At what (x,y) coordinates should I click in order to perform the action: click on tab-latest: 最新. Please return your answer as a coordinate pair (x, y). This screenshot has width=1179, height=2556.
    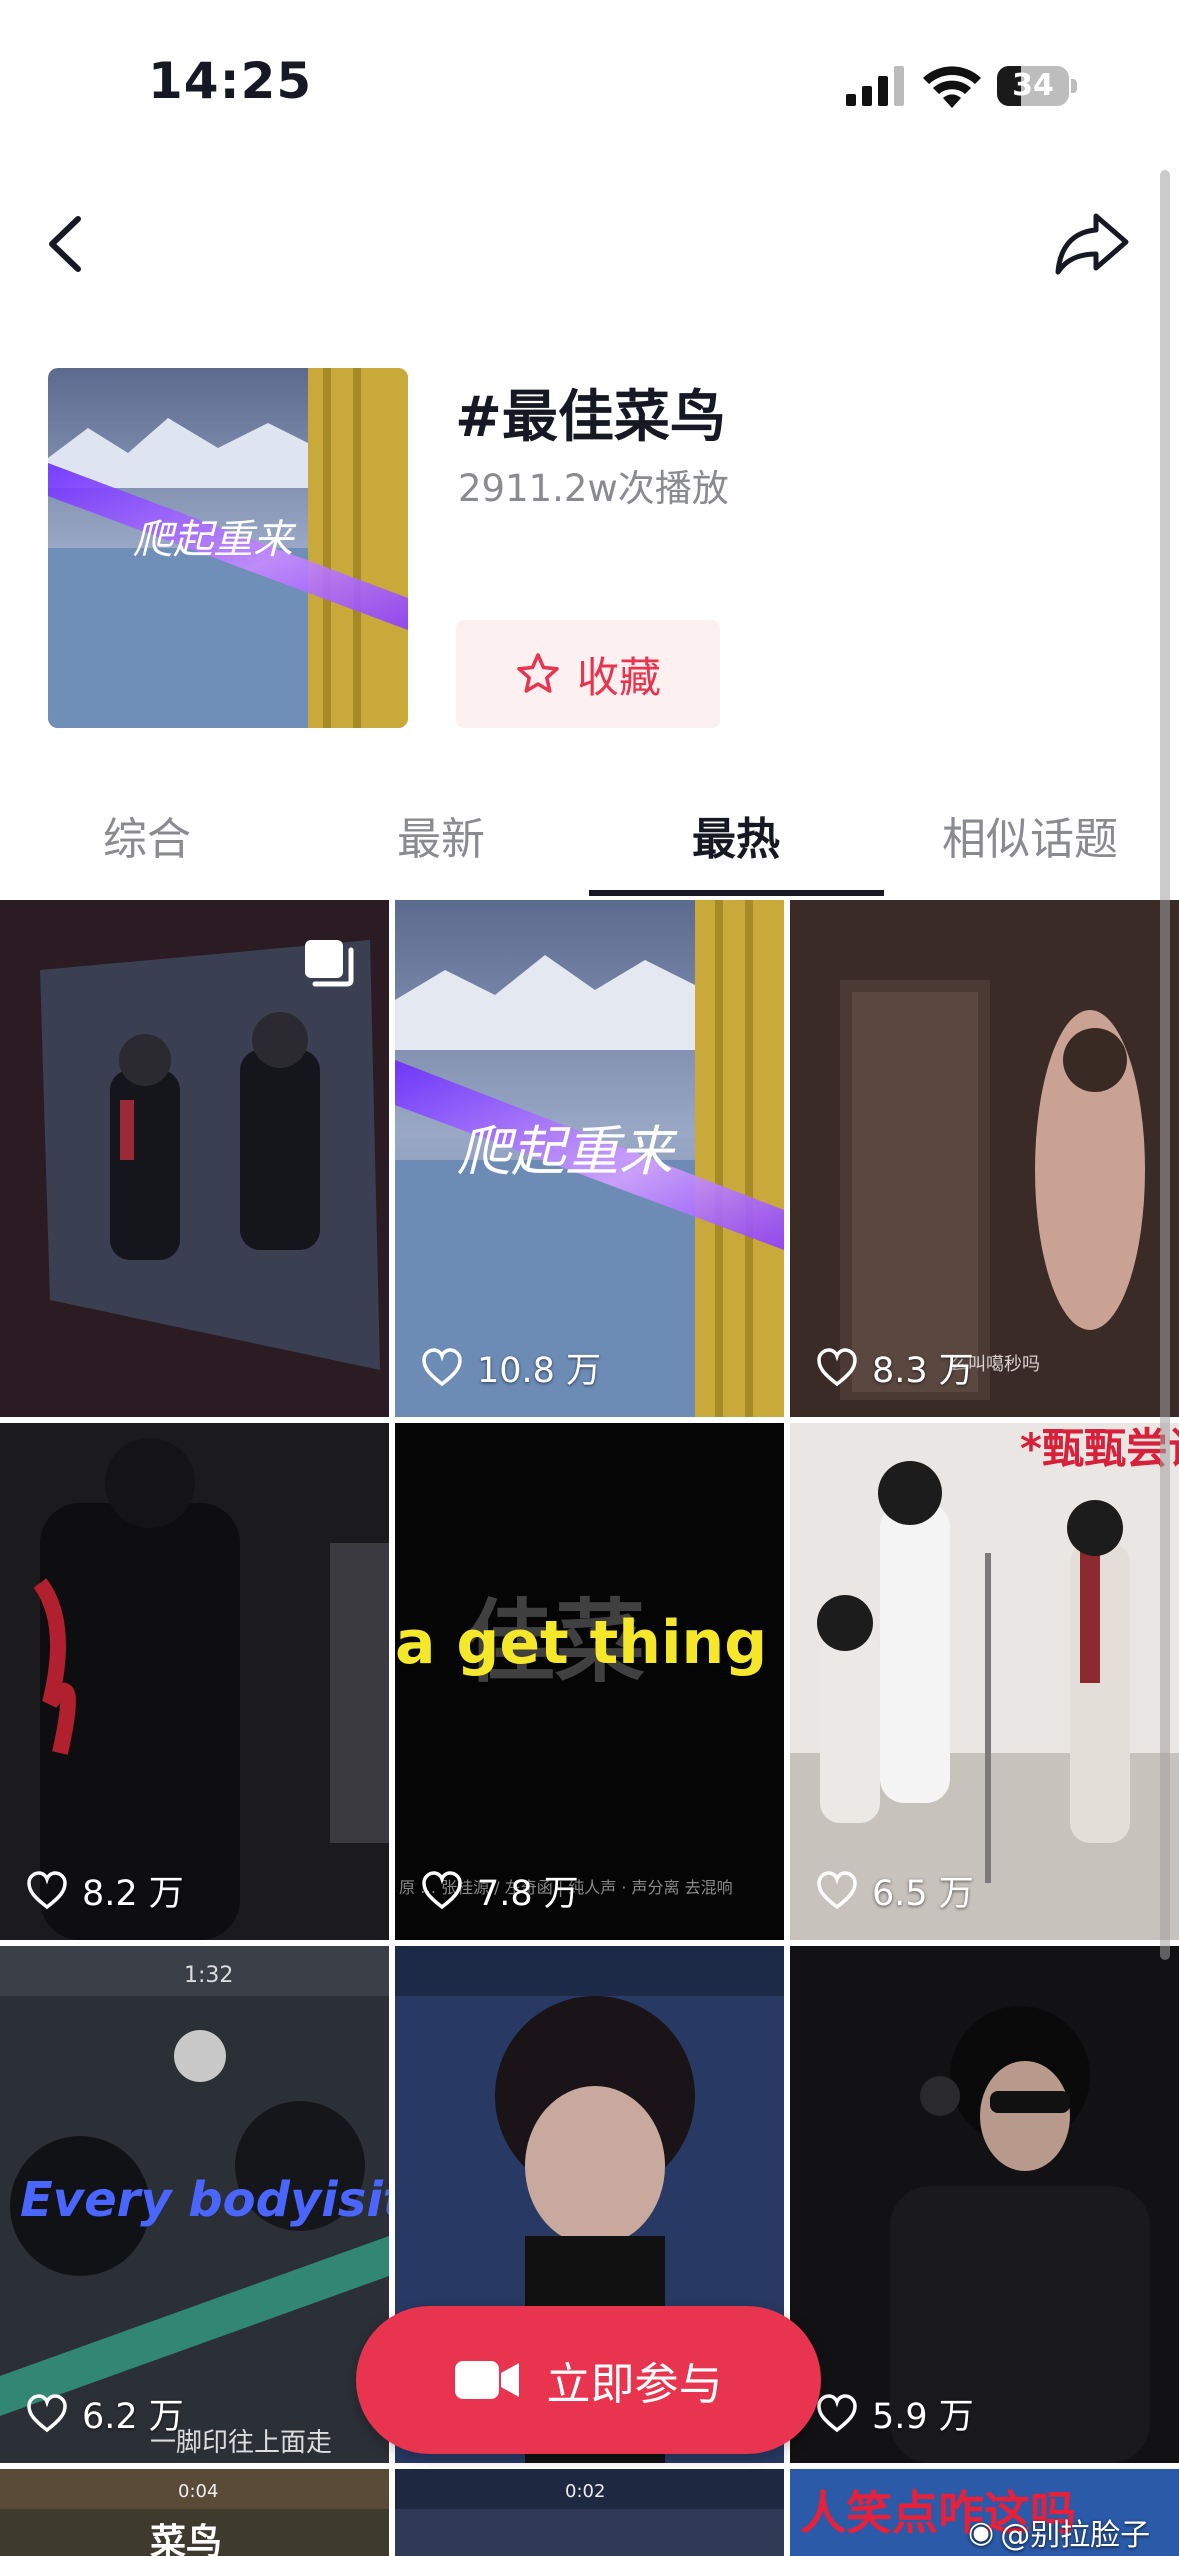
    Looking at the image, I should click on (441, 840).